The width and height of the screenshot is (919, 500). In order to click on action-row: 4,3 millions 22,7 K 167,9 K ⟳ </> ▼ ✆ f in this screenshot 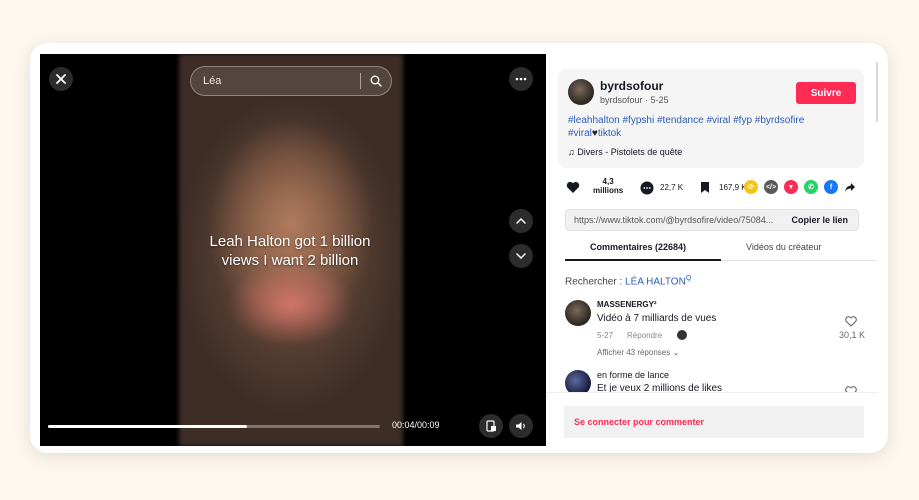, I will do `click(716, 188)`.